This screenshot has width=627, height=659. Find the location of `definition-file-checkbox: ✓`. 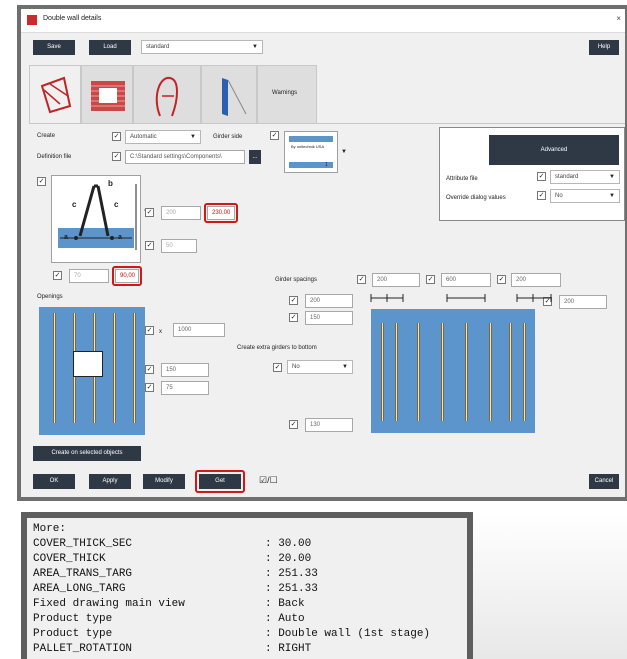

definition-file-checkbox: ✓ is located at coordinates (116, 156).